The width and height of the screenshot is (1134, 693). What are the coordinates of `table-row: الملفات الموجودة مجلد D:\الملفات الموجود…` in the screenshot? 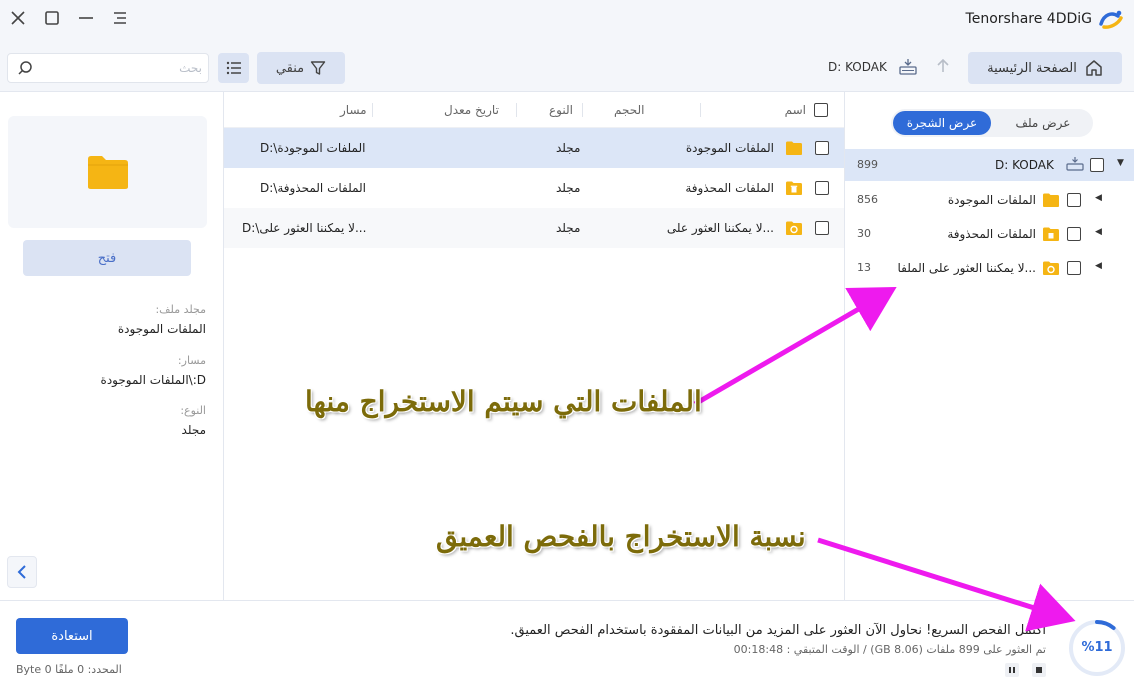 It's located at (534, 148).